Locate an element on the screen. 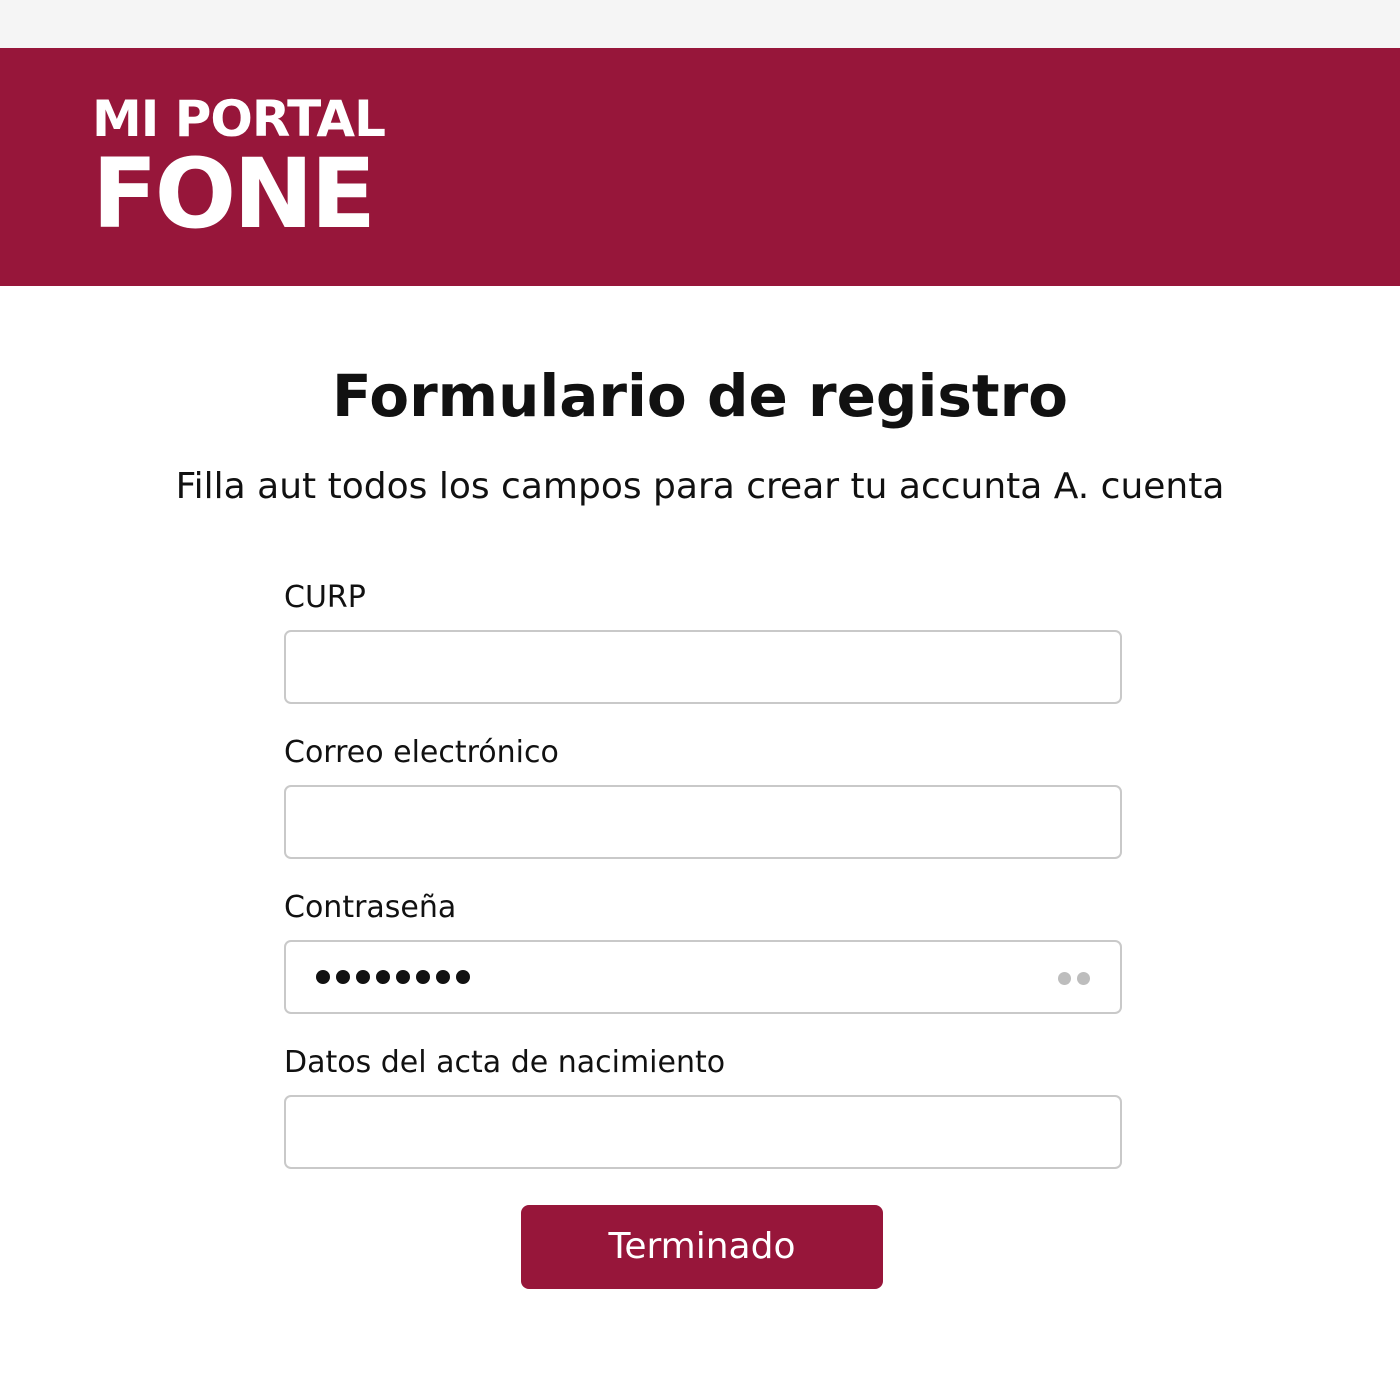  birth-certificate-label: Datos del acta de nacimiento is located at coordinates (505, 1062).